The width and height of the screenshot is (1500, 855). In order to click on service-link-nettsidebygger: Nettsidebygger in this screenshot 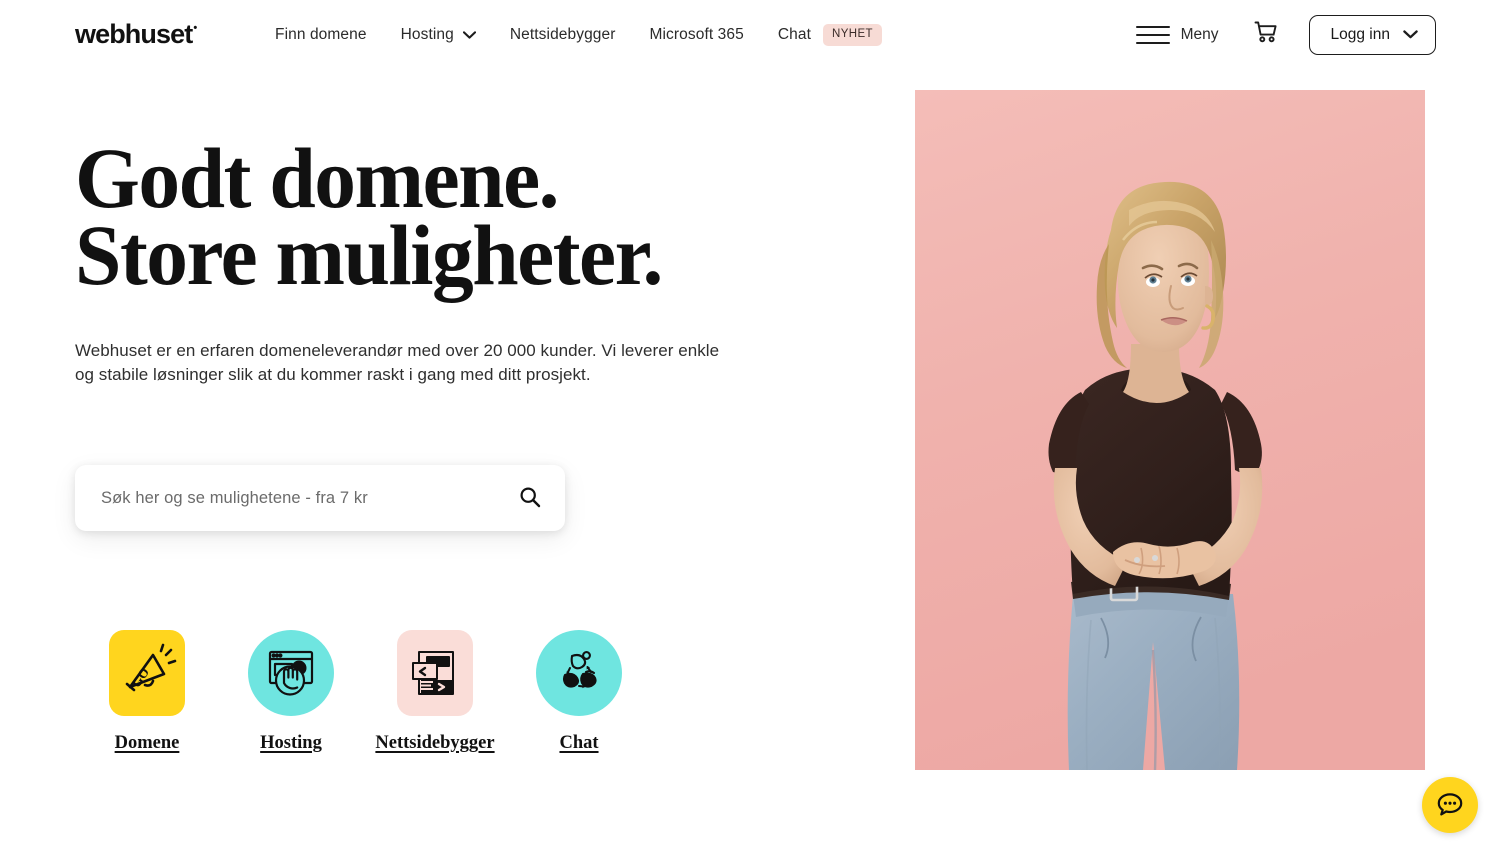, I will do `click(435, 692)`.